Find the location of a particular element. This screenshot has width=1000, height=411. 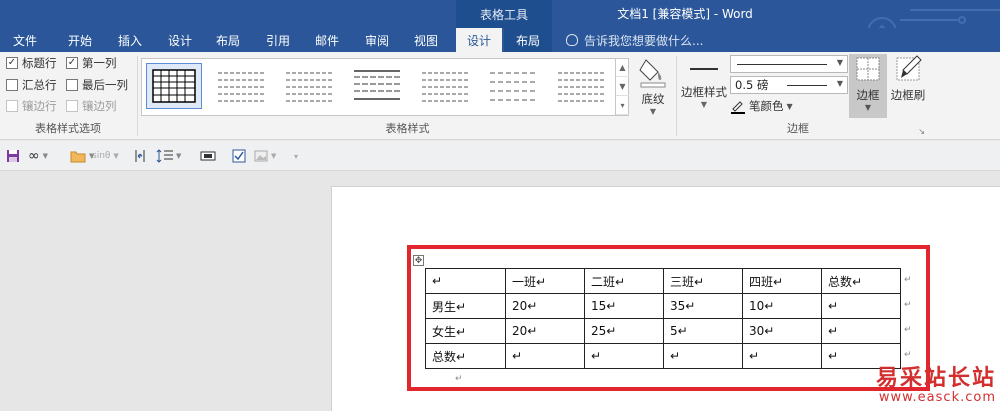

equation-icon: sinθ ▼ is located at coordinates (105, 156).